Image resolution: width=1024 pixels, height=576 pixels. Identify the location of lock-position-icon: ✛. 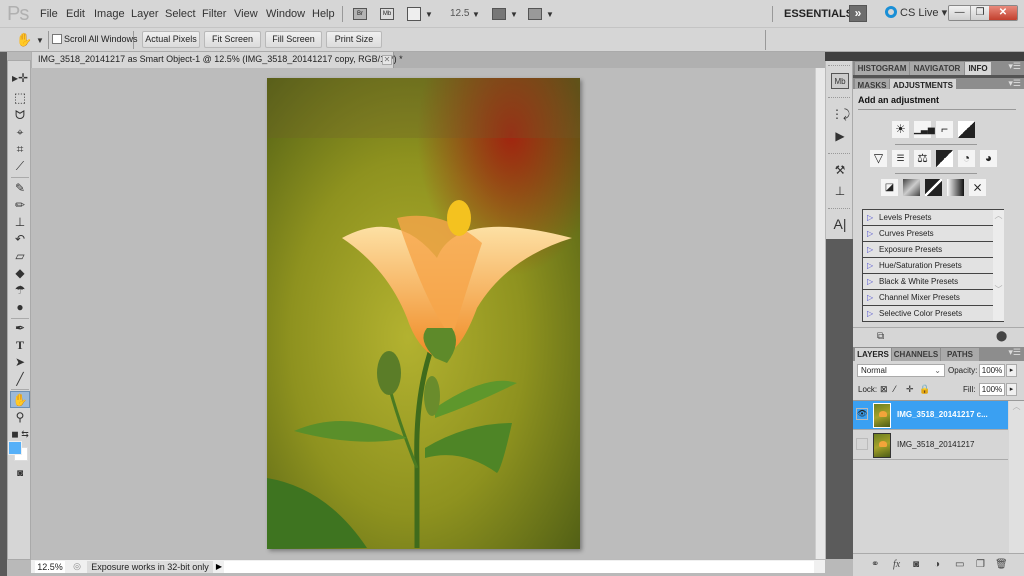
(910, 389).